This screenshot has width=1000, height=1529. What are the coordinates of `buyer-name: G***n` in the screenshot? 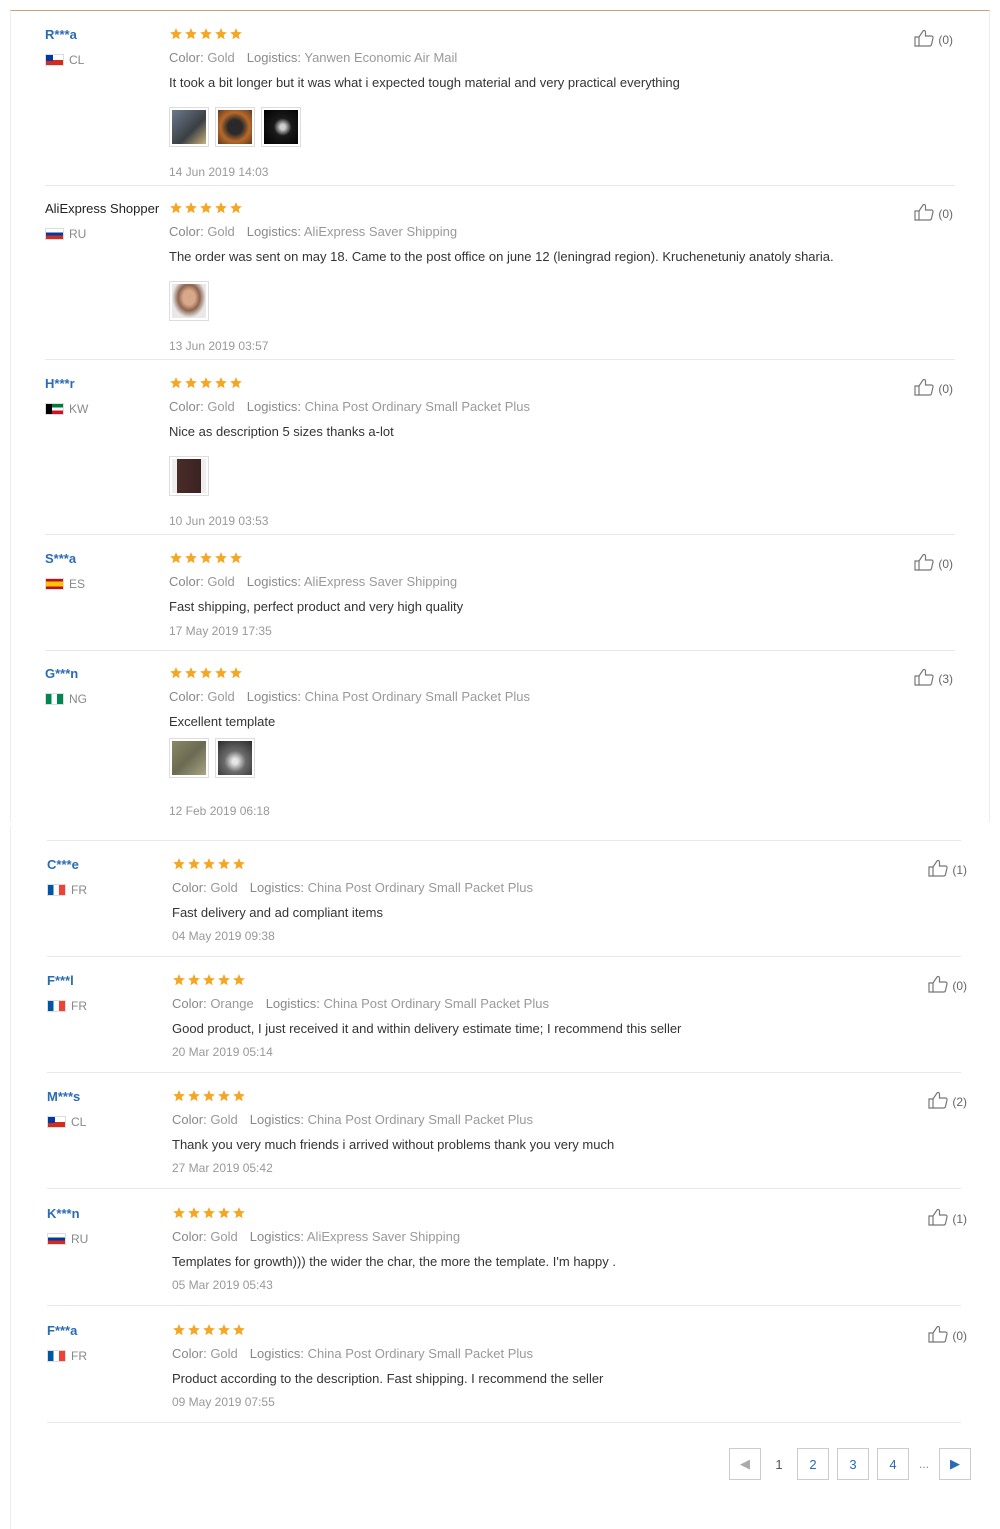 It's located at (61, 673).